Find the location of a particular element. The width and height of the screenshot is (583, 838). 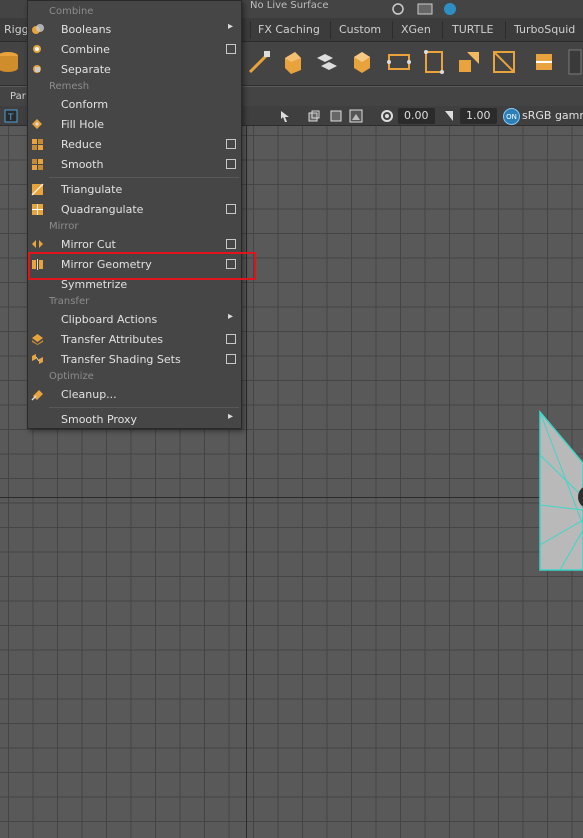

menu-item-combine: Combine is located at coordinates (134, 49).